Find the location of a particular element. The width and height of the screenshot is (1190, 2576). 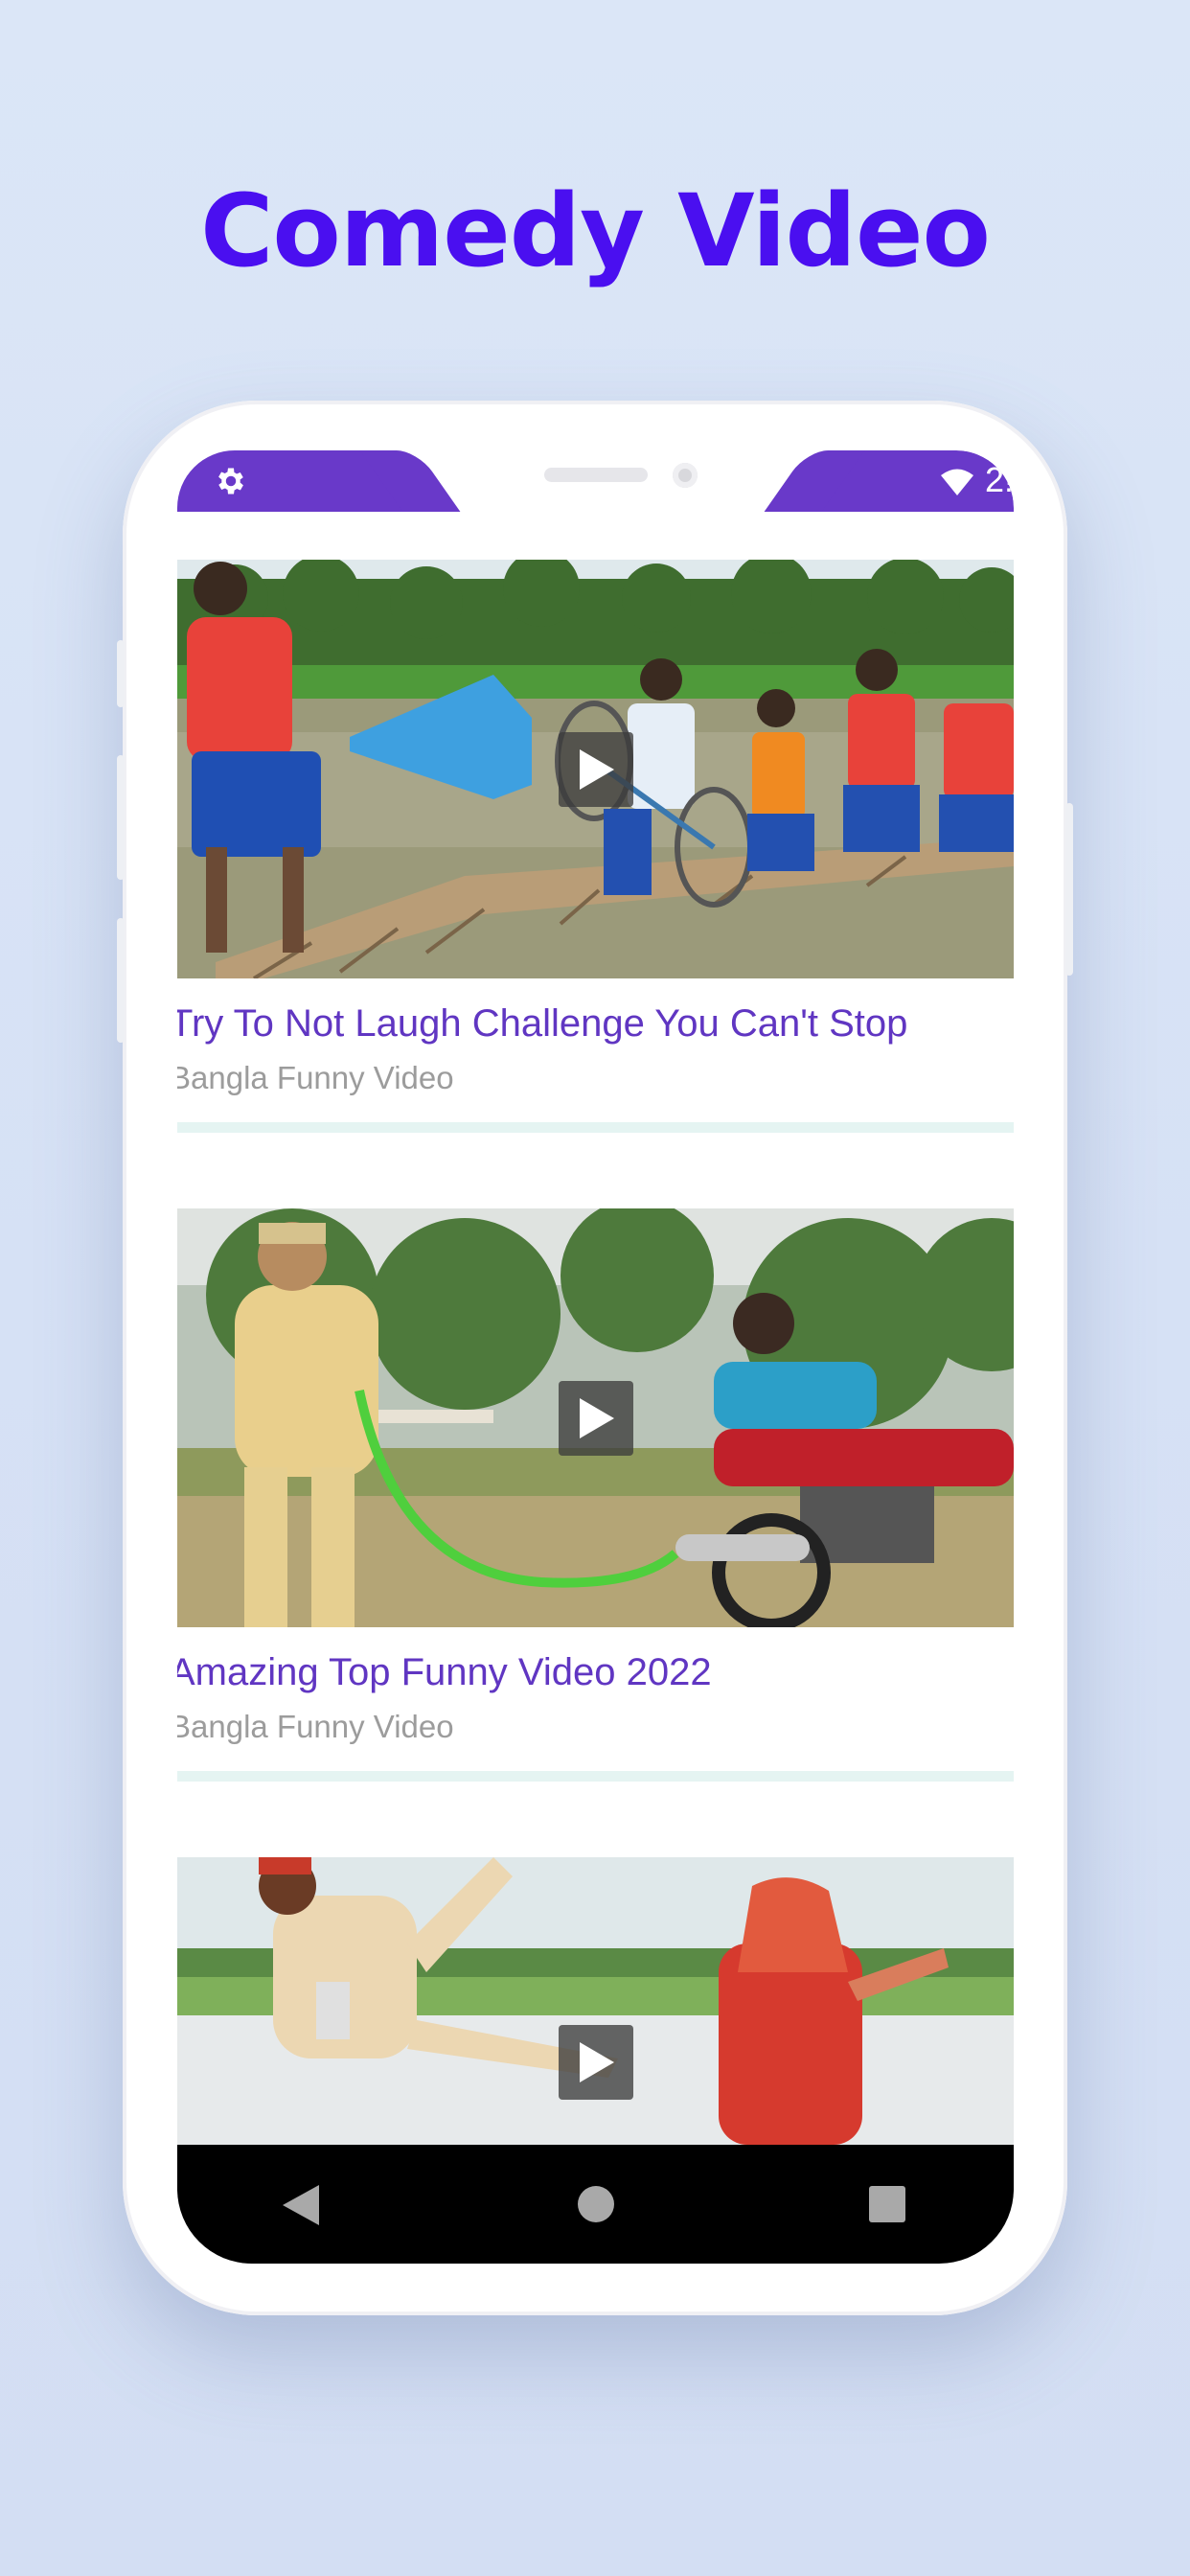

triangle-back-icon is located at coordinates (301, 2205).